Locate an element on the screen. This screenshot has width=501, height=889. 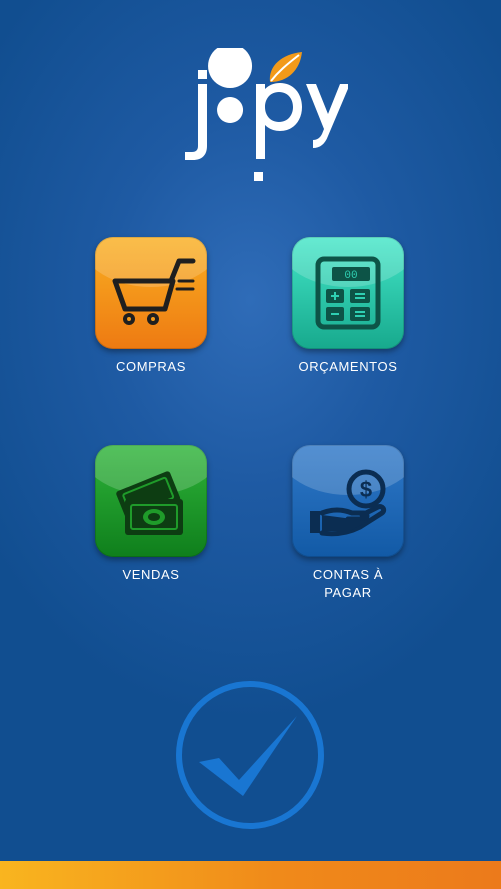
orcamentos-button: 00 is located at coordinates (348, 293).